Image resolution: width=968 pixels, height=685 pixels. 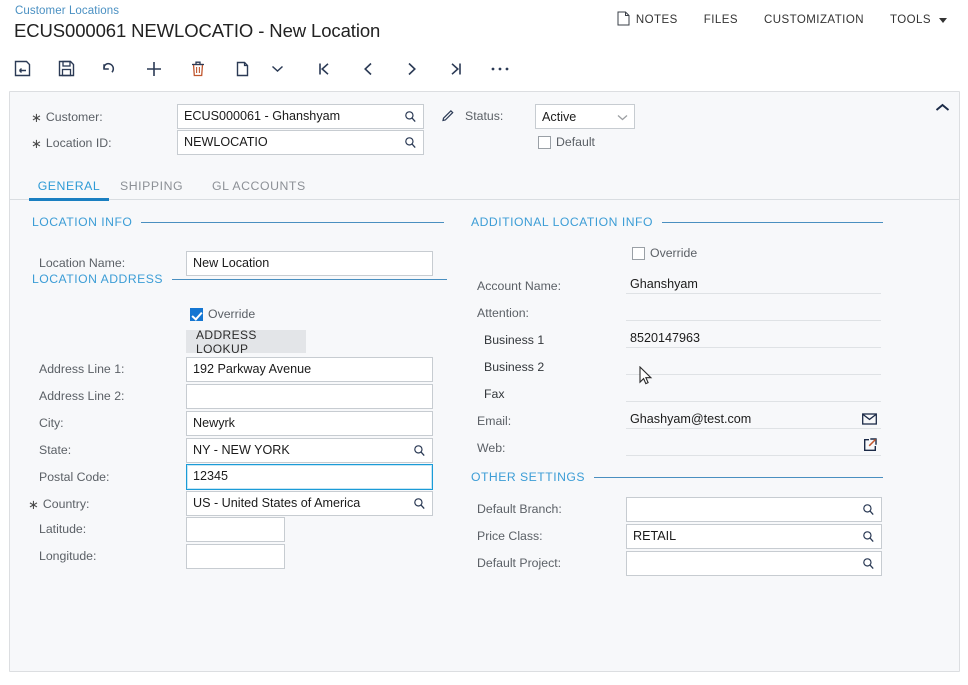 What do you see at coordinates (412, 69) in the screenshot?
I see `next-record-button` at bounding box center [412, 69].